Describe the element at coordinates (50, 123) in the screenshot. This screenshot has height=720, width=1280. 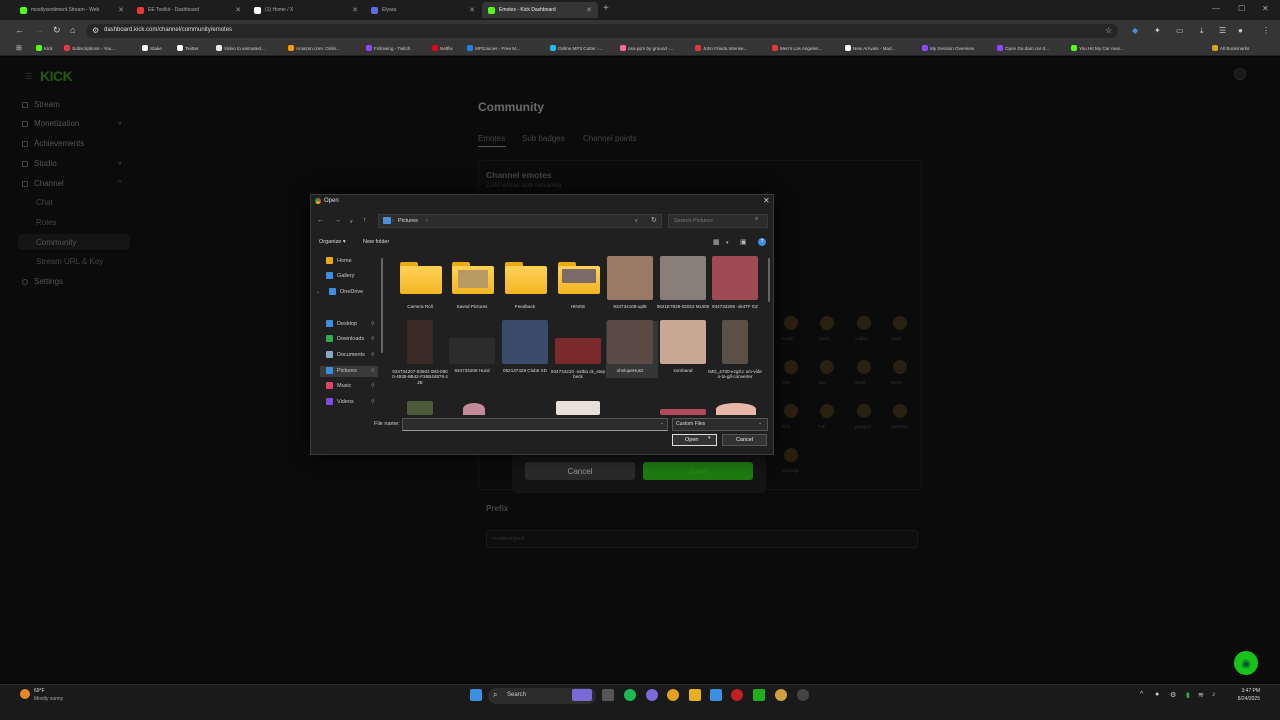
I see `sidebar-item: Monetization` at that location.